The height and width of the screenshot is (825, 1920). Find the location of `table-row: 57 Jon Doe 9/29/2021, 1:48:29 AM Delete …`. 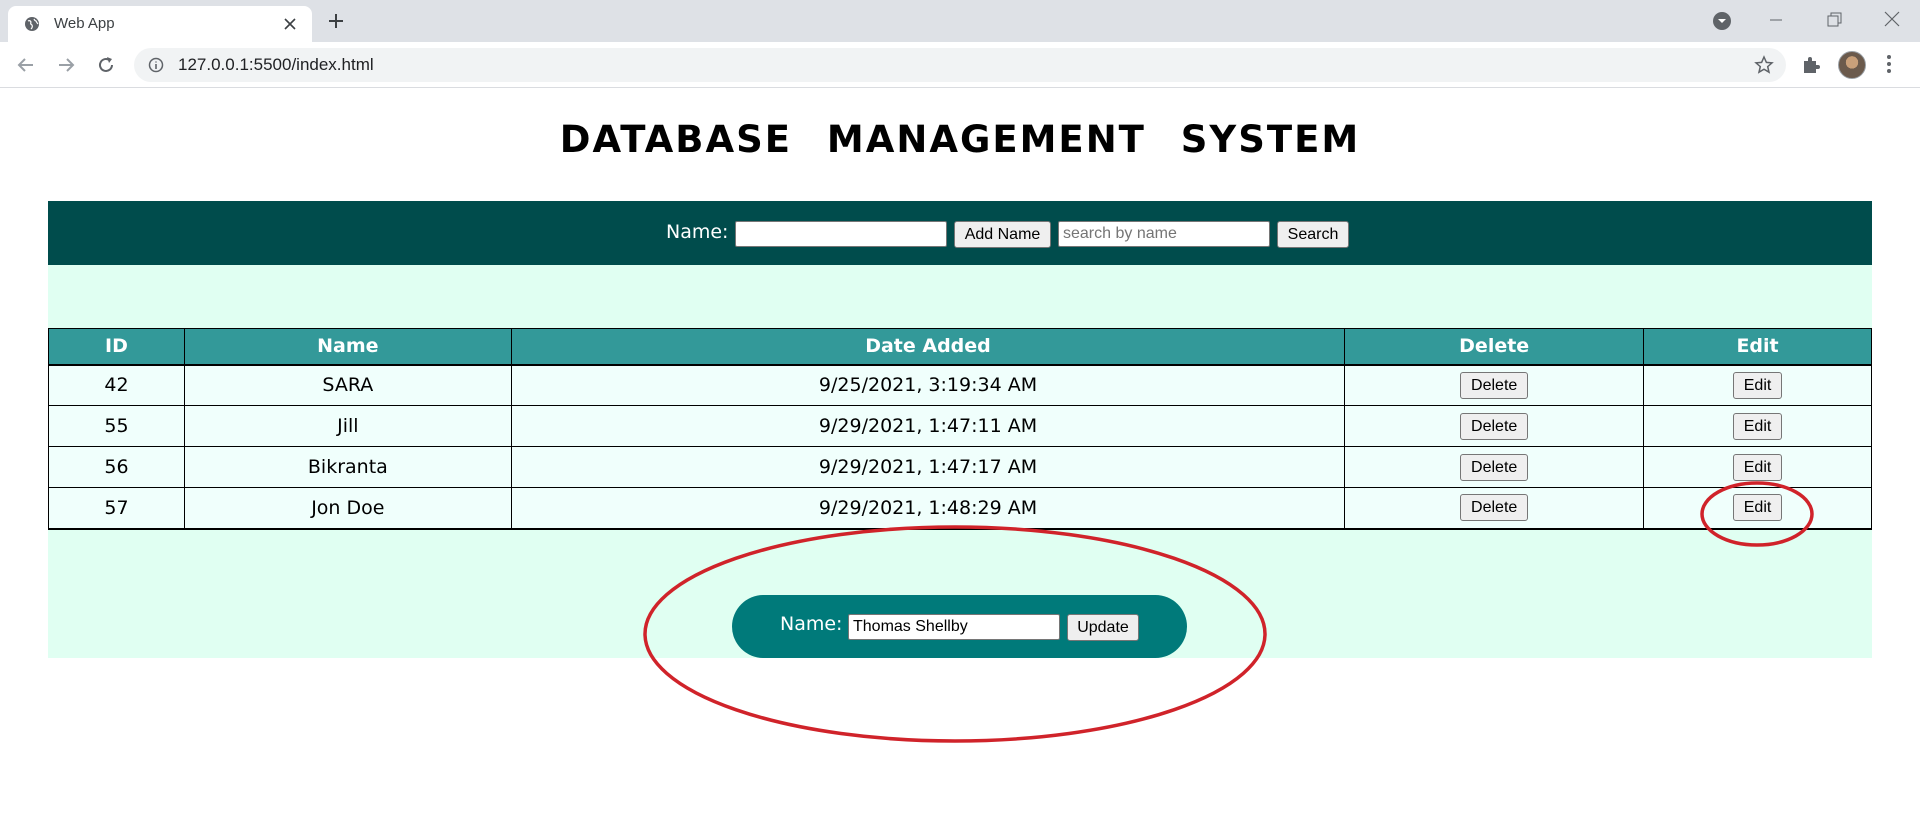

table-row: 57 Jon Doe 9/29/2021, 1:48:29 AM Delete … is located at coordinates (960, 508).